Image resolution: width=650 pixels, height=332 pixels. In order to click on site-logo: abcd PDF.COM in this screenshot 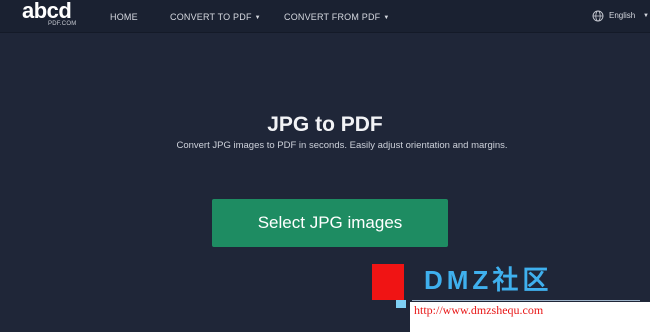, I will do `click(54, 15)`.